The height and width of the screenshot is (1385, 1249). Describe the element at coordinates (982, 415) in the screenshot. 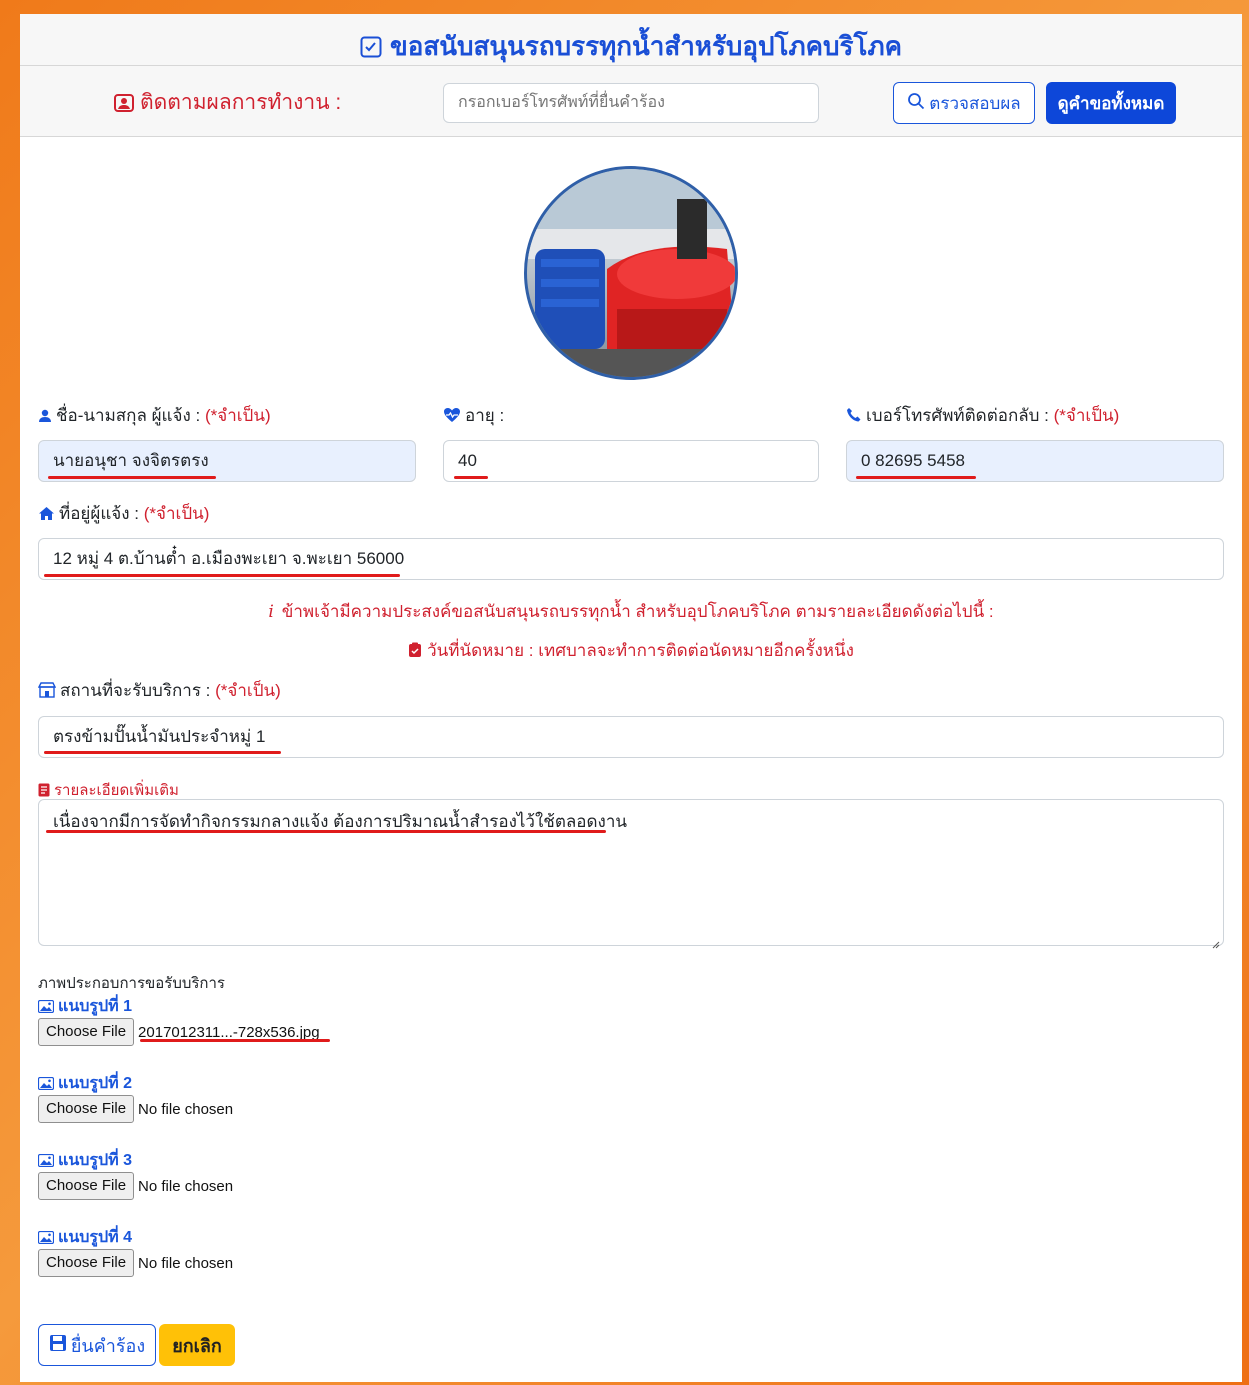

I see `phone-label: เบอร์โทรศัพท์ติดต่อกลับ : (*จำเป็น)` at that location.